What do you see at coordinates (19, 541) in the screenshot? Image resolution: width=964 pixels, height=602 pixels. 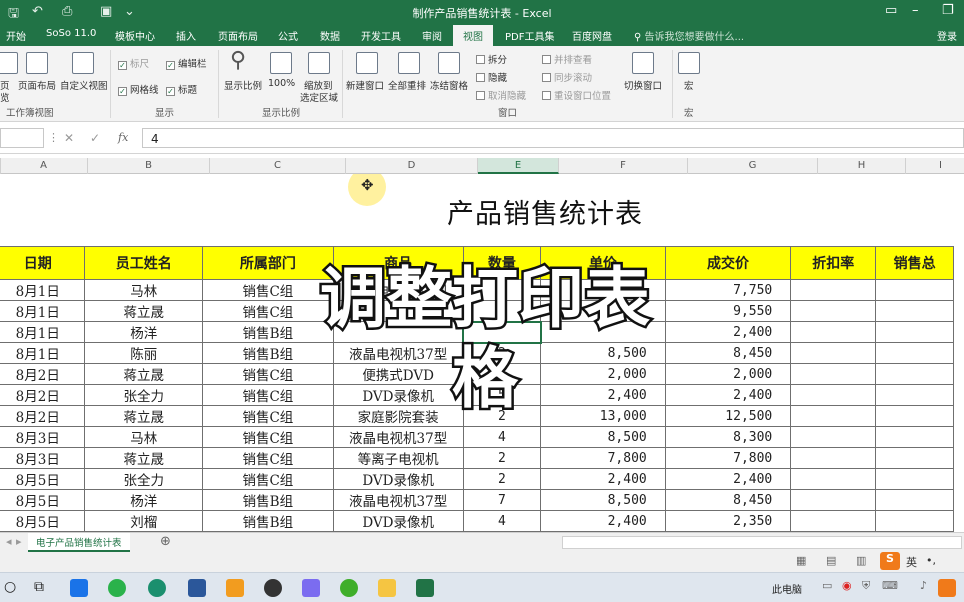 I see `scroll-right-icon: ▸` at bounding box center [19, 541].